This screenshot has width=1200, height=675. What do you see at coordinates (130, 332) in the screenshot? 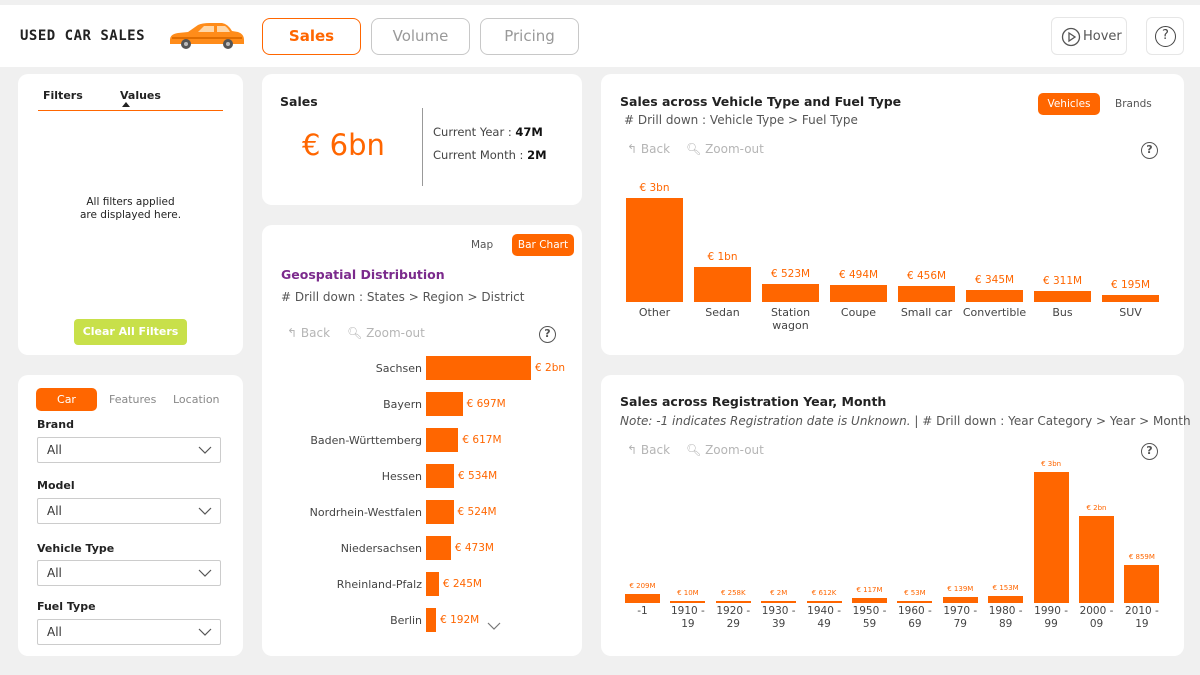
I see `clear-all-filters-button: Clear All Filters` at bounding box center [130, 332].